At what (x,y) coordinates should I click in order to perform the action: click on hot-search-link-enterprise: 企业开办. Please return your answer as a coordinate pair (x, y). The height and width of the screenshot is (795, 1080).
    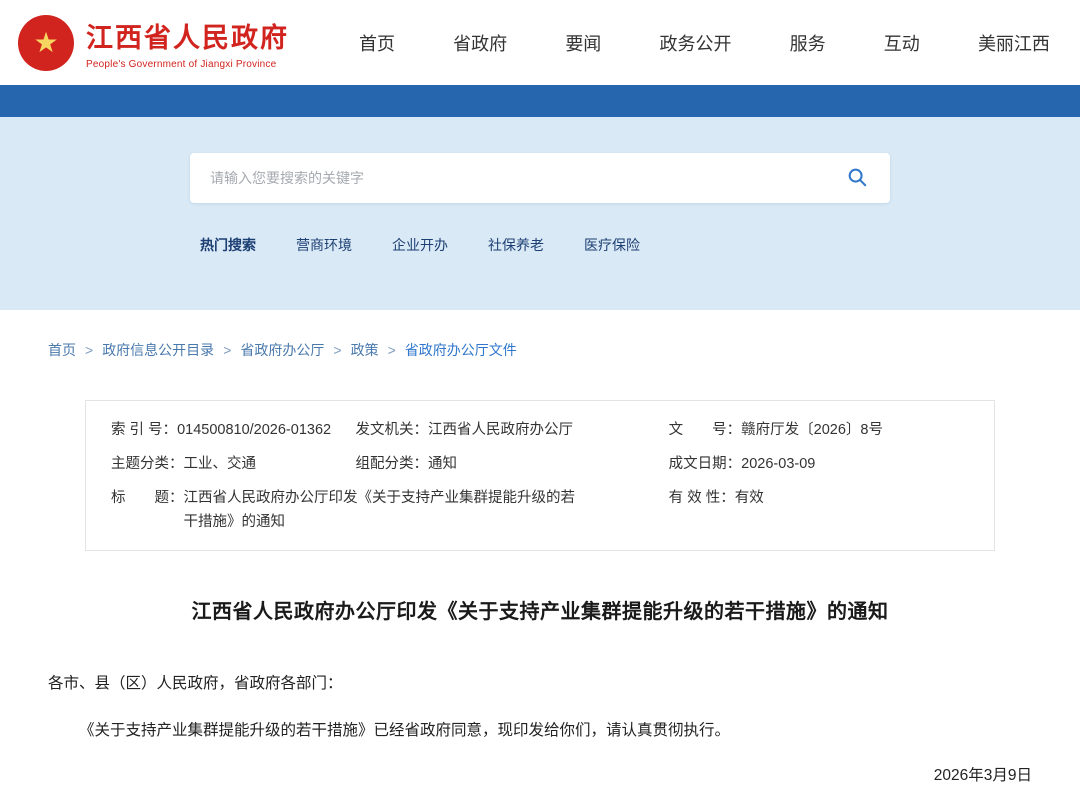
    Looking at the image, I should click on (420, 245).